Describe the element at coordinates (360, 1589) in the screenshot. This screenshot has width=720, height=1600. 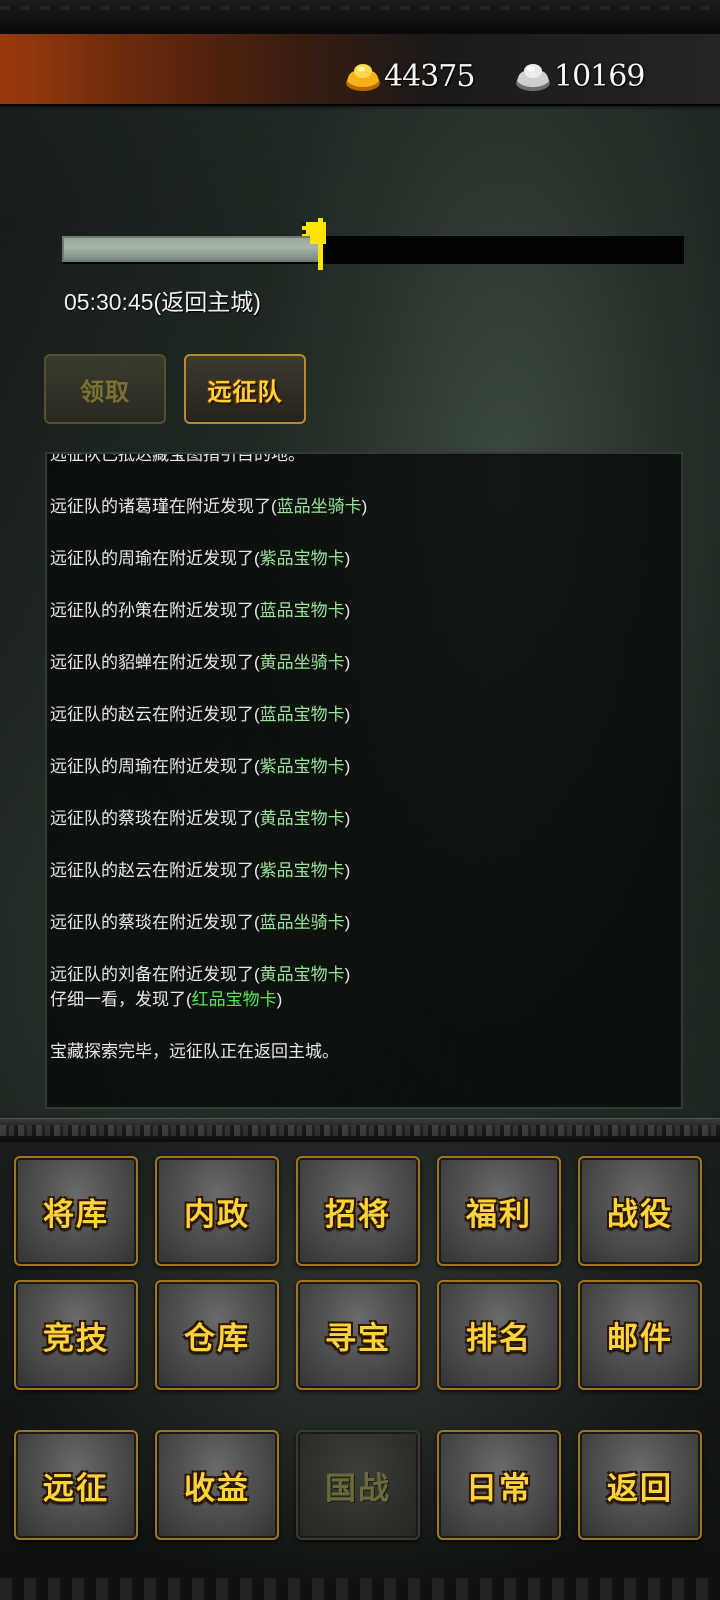
I see `bottom-strip` at that location.